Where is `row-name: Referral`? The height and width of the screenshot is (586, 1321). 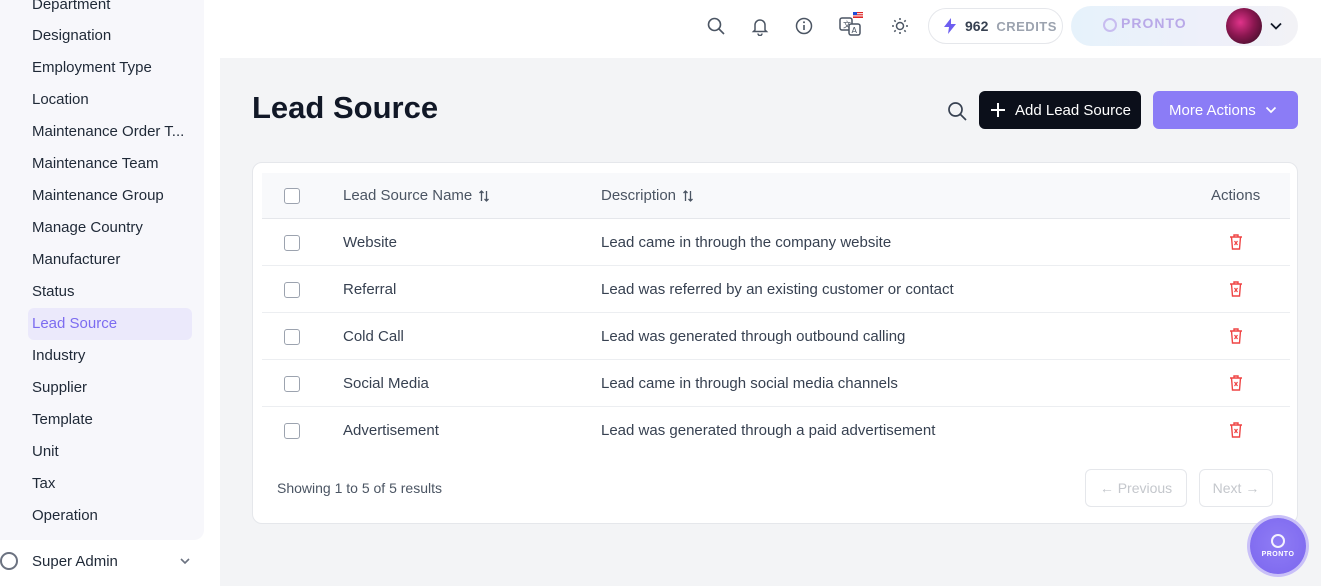 row-name: Referral is located at coordinates (370, 289).